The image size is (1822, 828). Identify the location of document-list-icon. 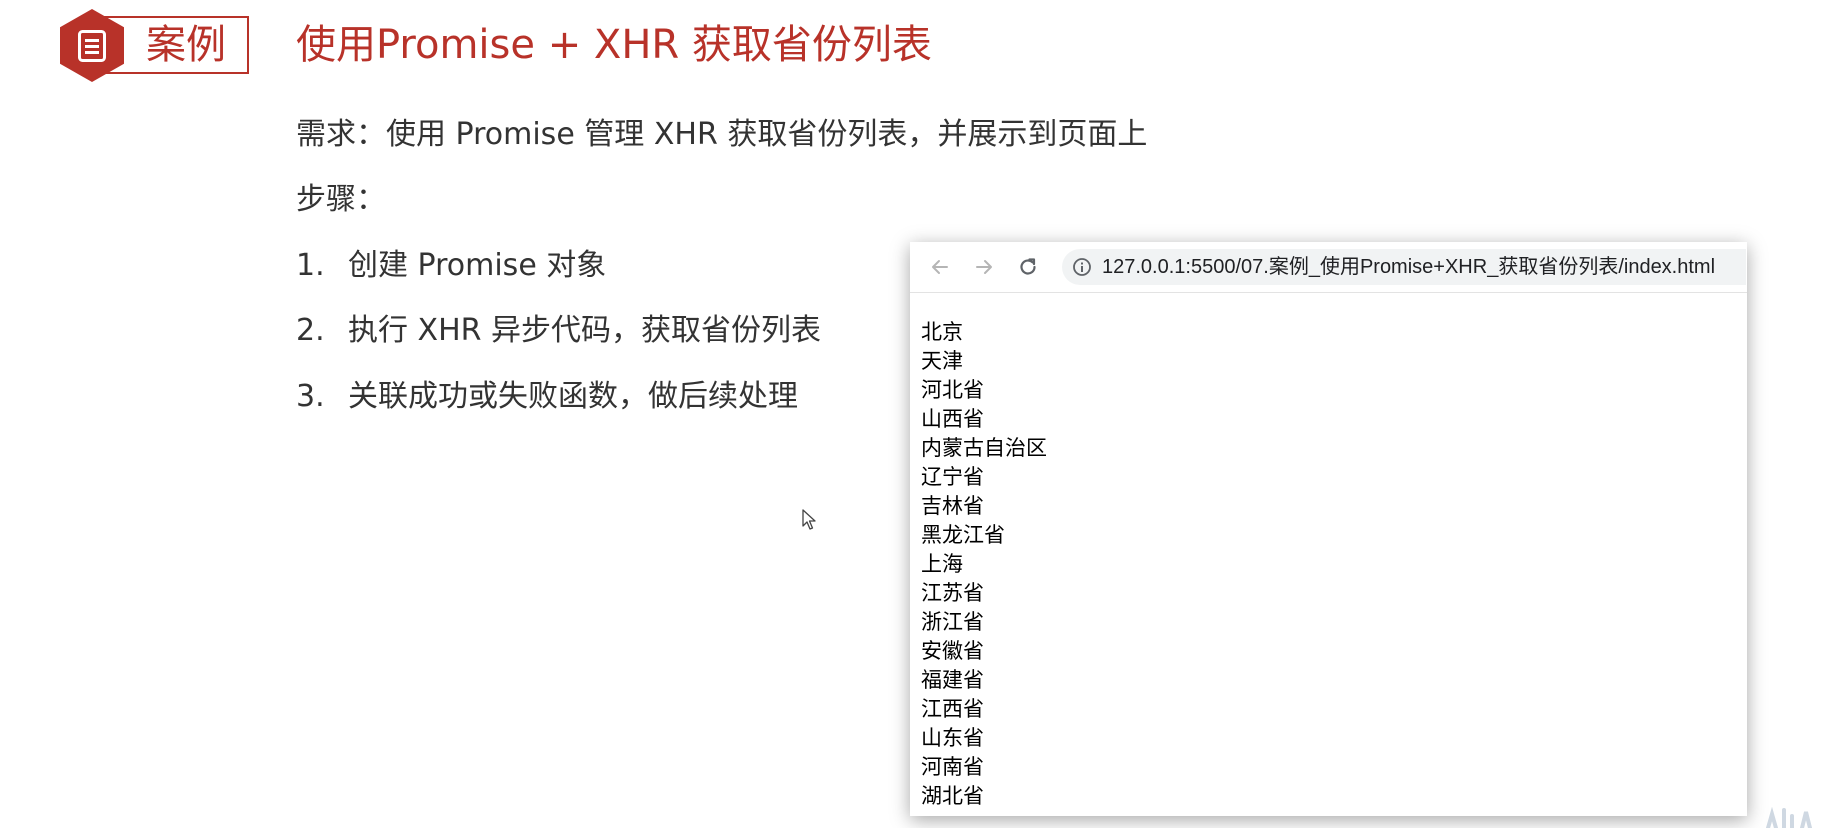
(92, 46).